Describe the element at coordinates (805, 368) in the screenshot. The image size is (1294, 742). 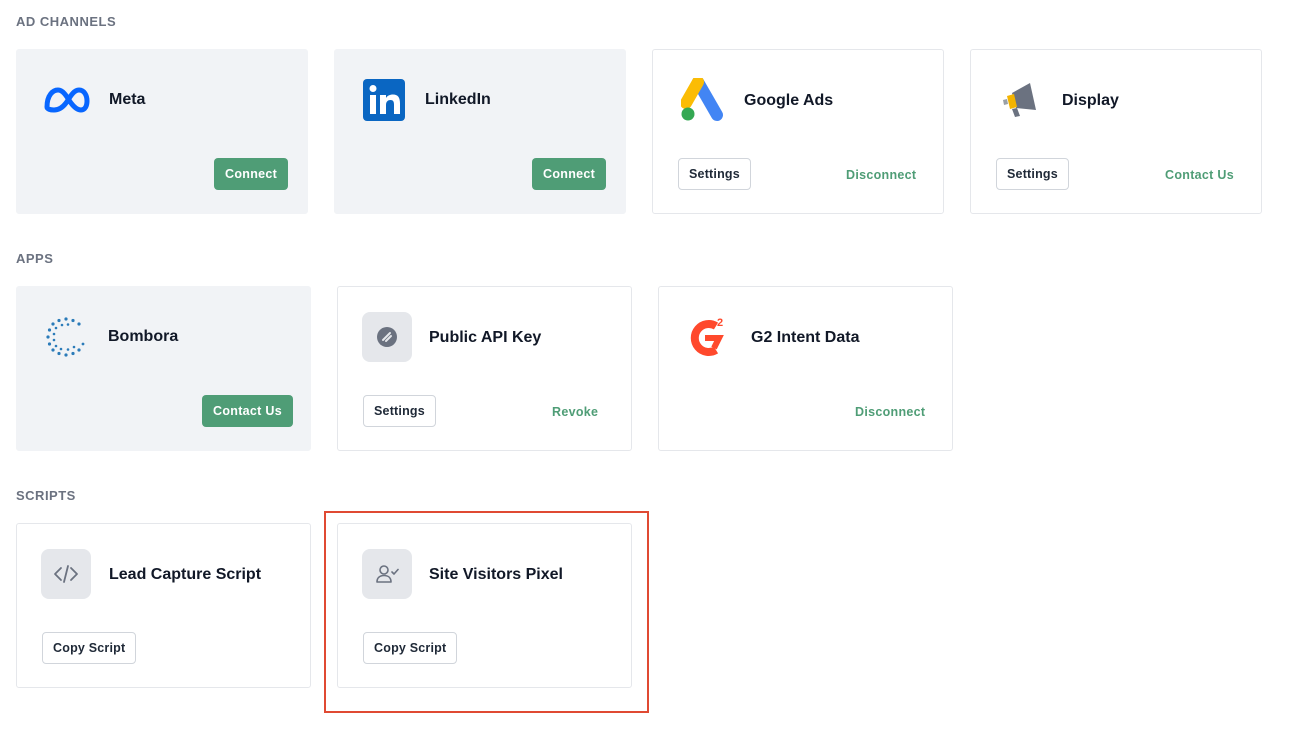
I see `integration-card-g2: 2 G2 Intent Data Disconnect` at that location.